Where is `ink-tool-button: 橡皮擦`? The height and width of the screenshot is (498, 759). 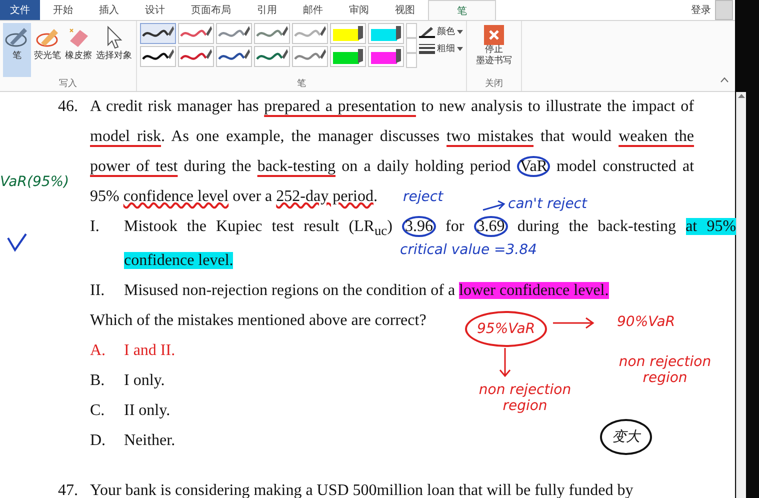 ink-tool-button: 橡皮擦 is located at coordinates (78, 50).